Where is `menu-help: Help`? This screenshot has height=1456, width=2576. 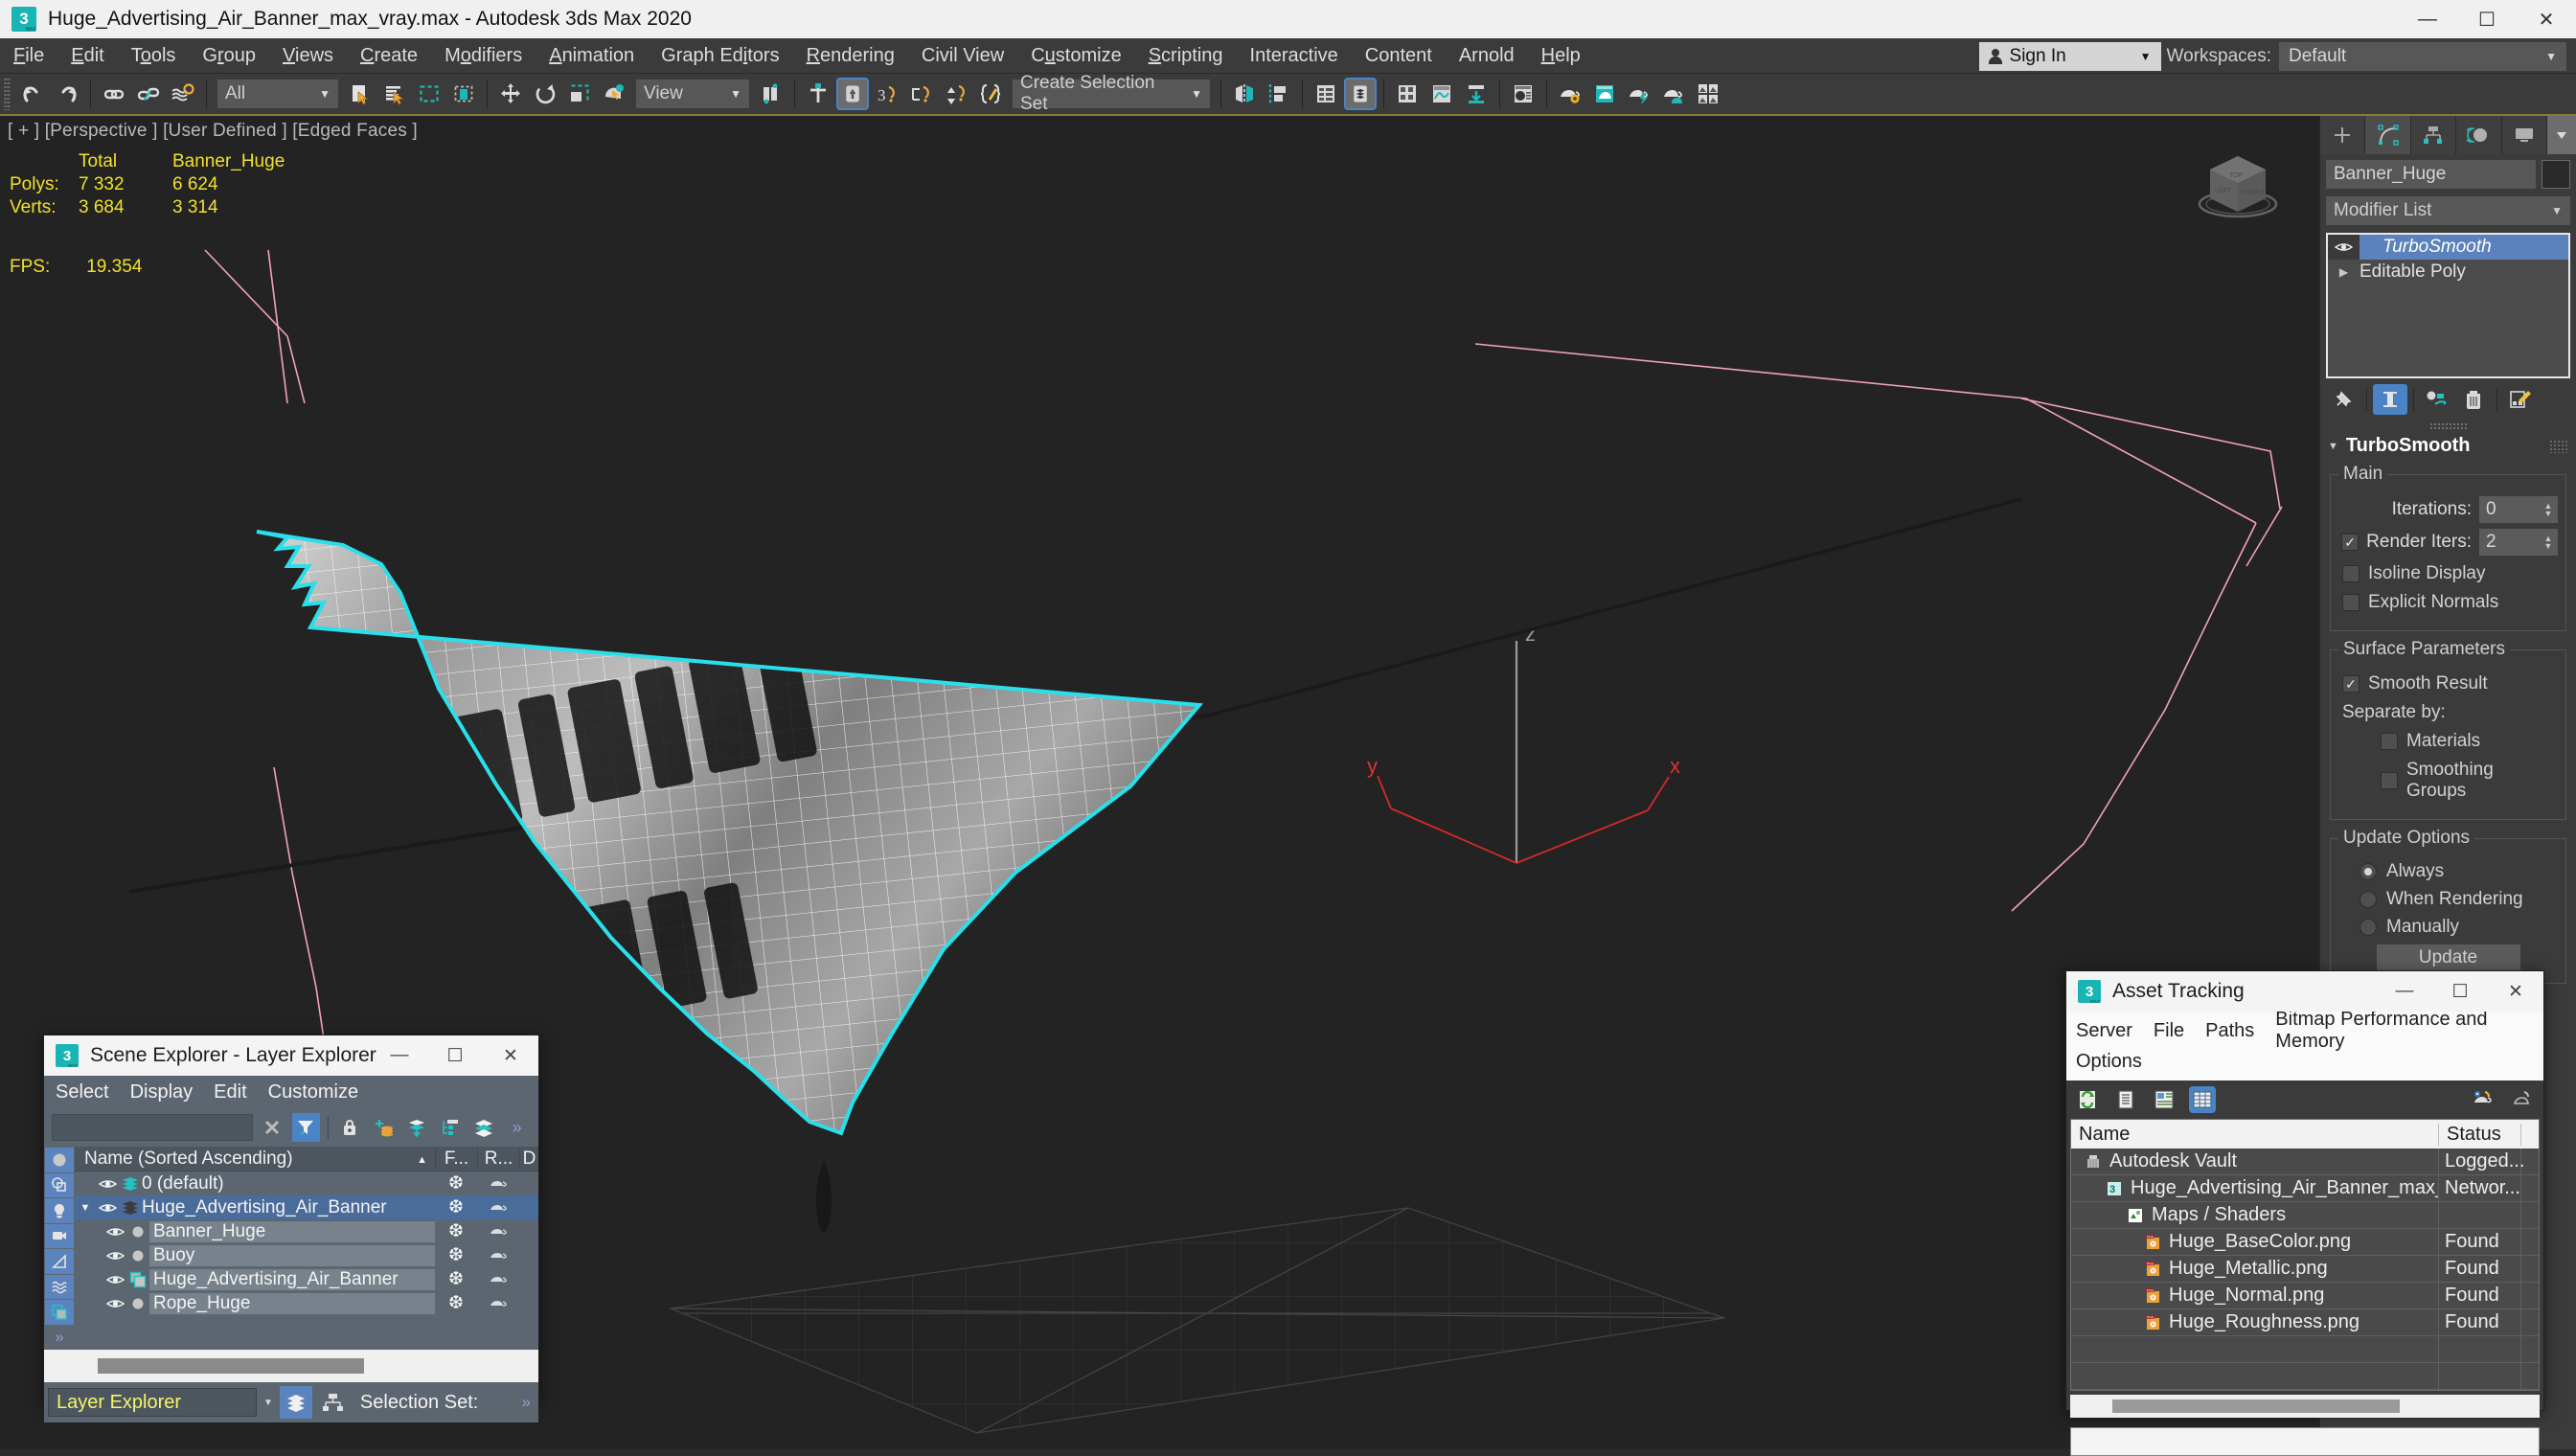
menu-help: Help is located at coordinates (1561, 56).